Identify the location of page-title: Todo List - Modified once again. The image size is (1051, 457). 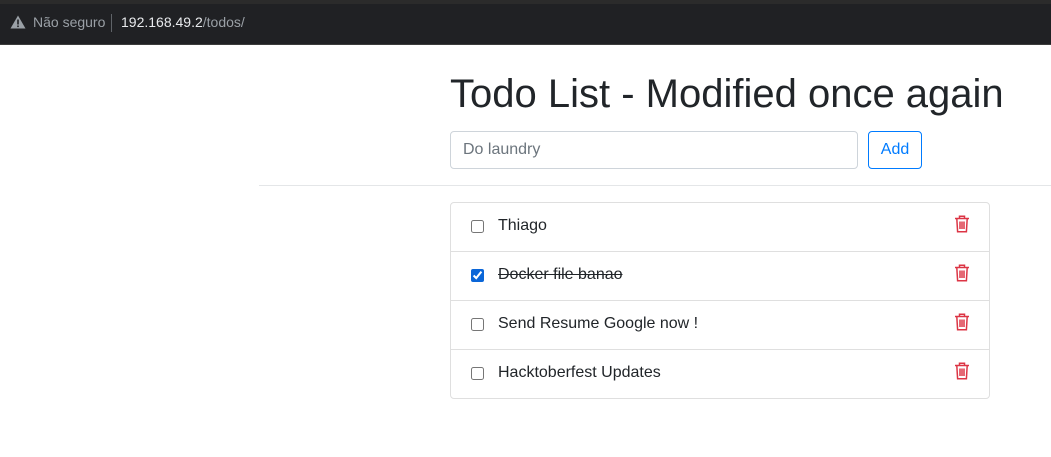
(727, 94).